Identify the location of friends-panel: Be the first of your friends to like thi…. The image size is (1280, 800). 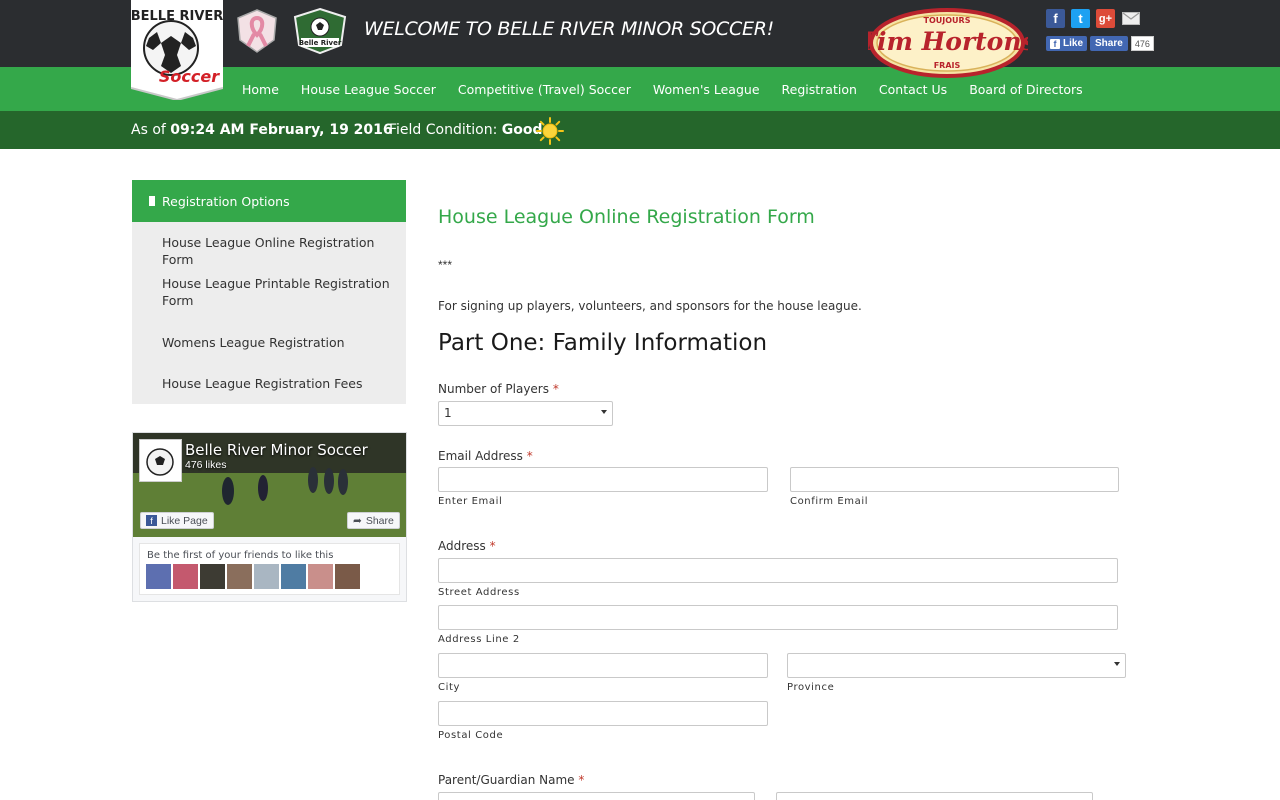
(269, 569).